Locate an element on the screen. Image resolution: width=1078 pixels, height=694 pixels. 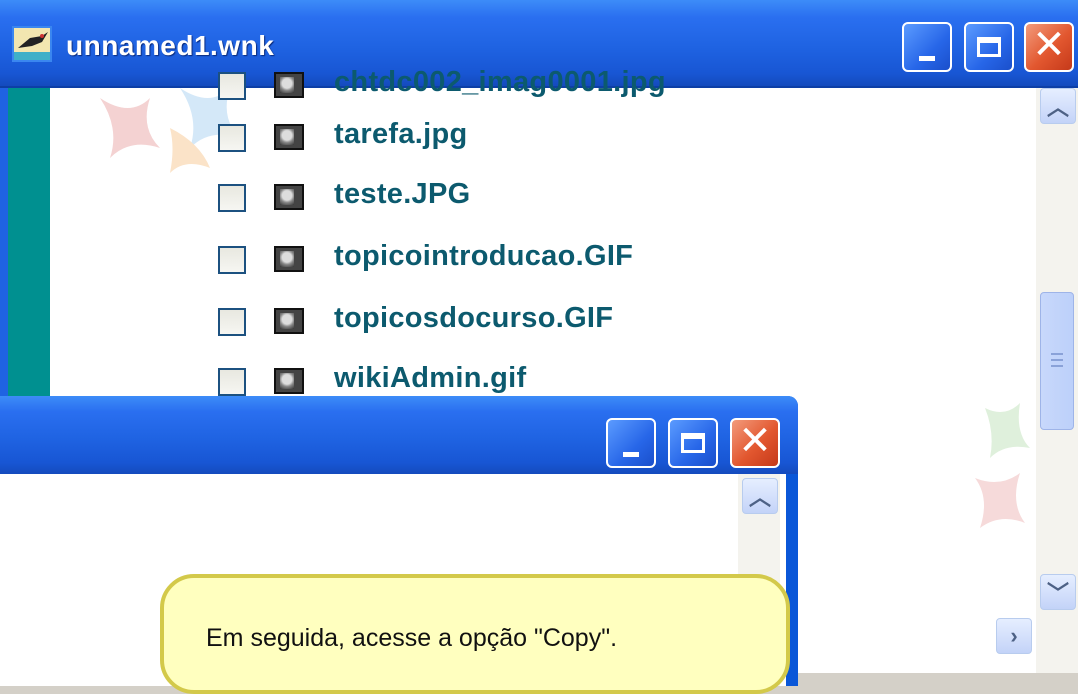
file-name: topicointroducao.GIF is located at coordinates (483, 256).